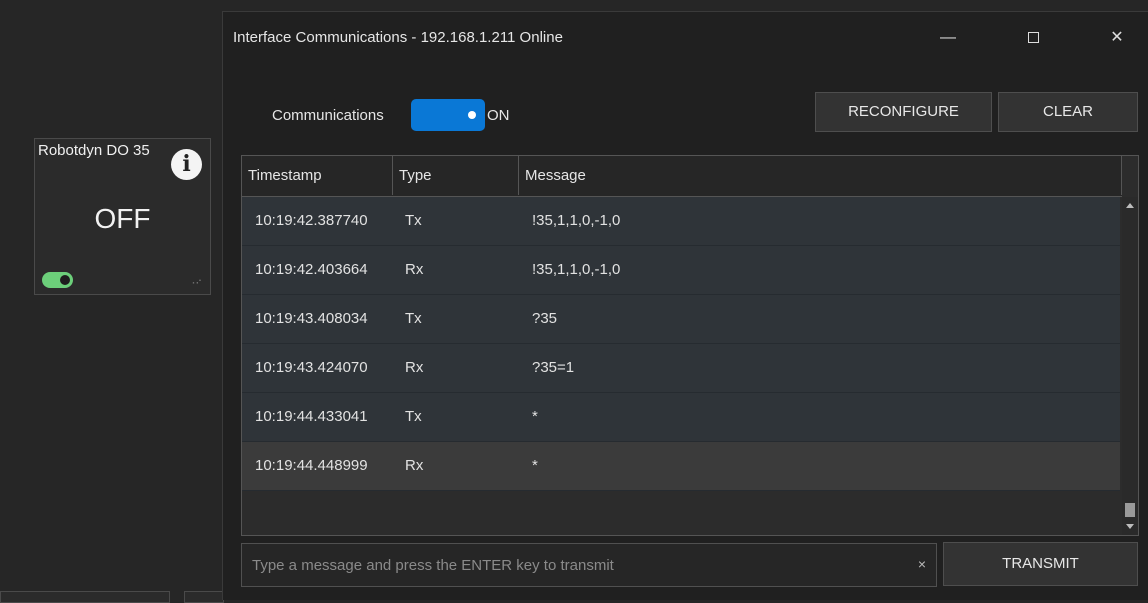 The height and width of the screenshot is (603, 1148). What do you see at coordinates (311, 220) in the screenshot?
I see `cell-timestamp: 10:19:42.387740` at bounding box center [311, 220].